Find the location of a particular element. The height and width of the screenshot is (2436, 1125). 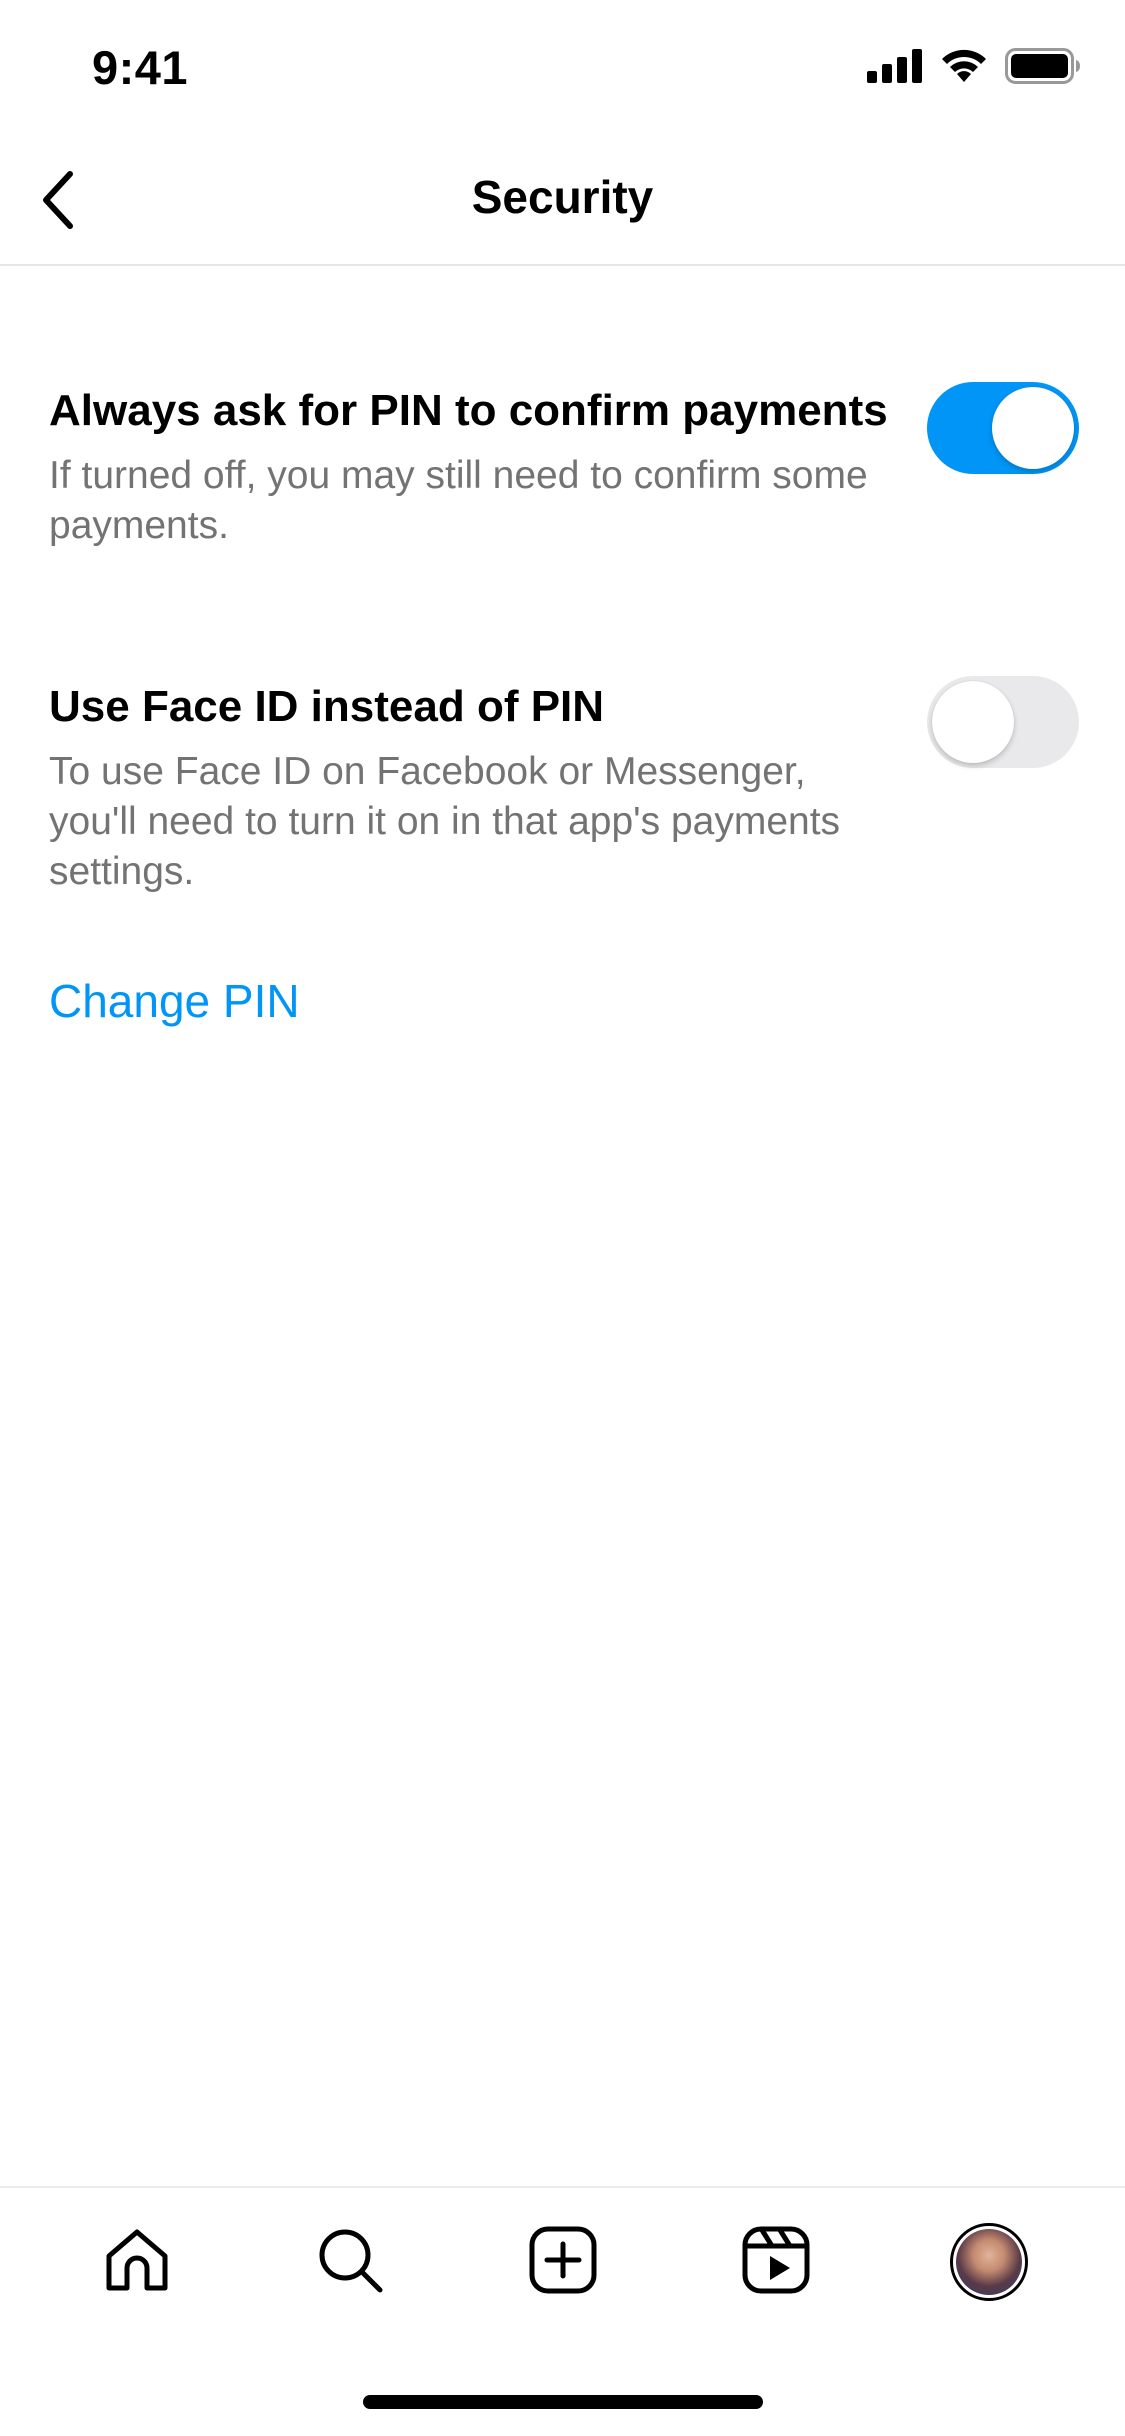

create-icon is located at coordinates (563, 2262).